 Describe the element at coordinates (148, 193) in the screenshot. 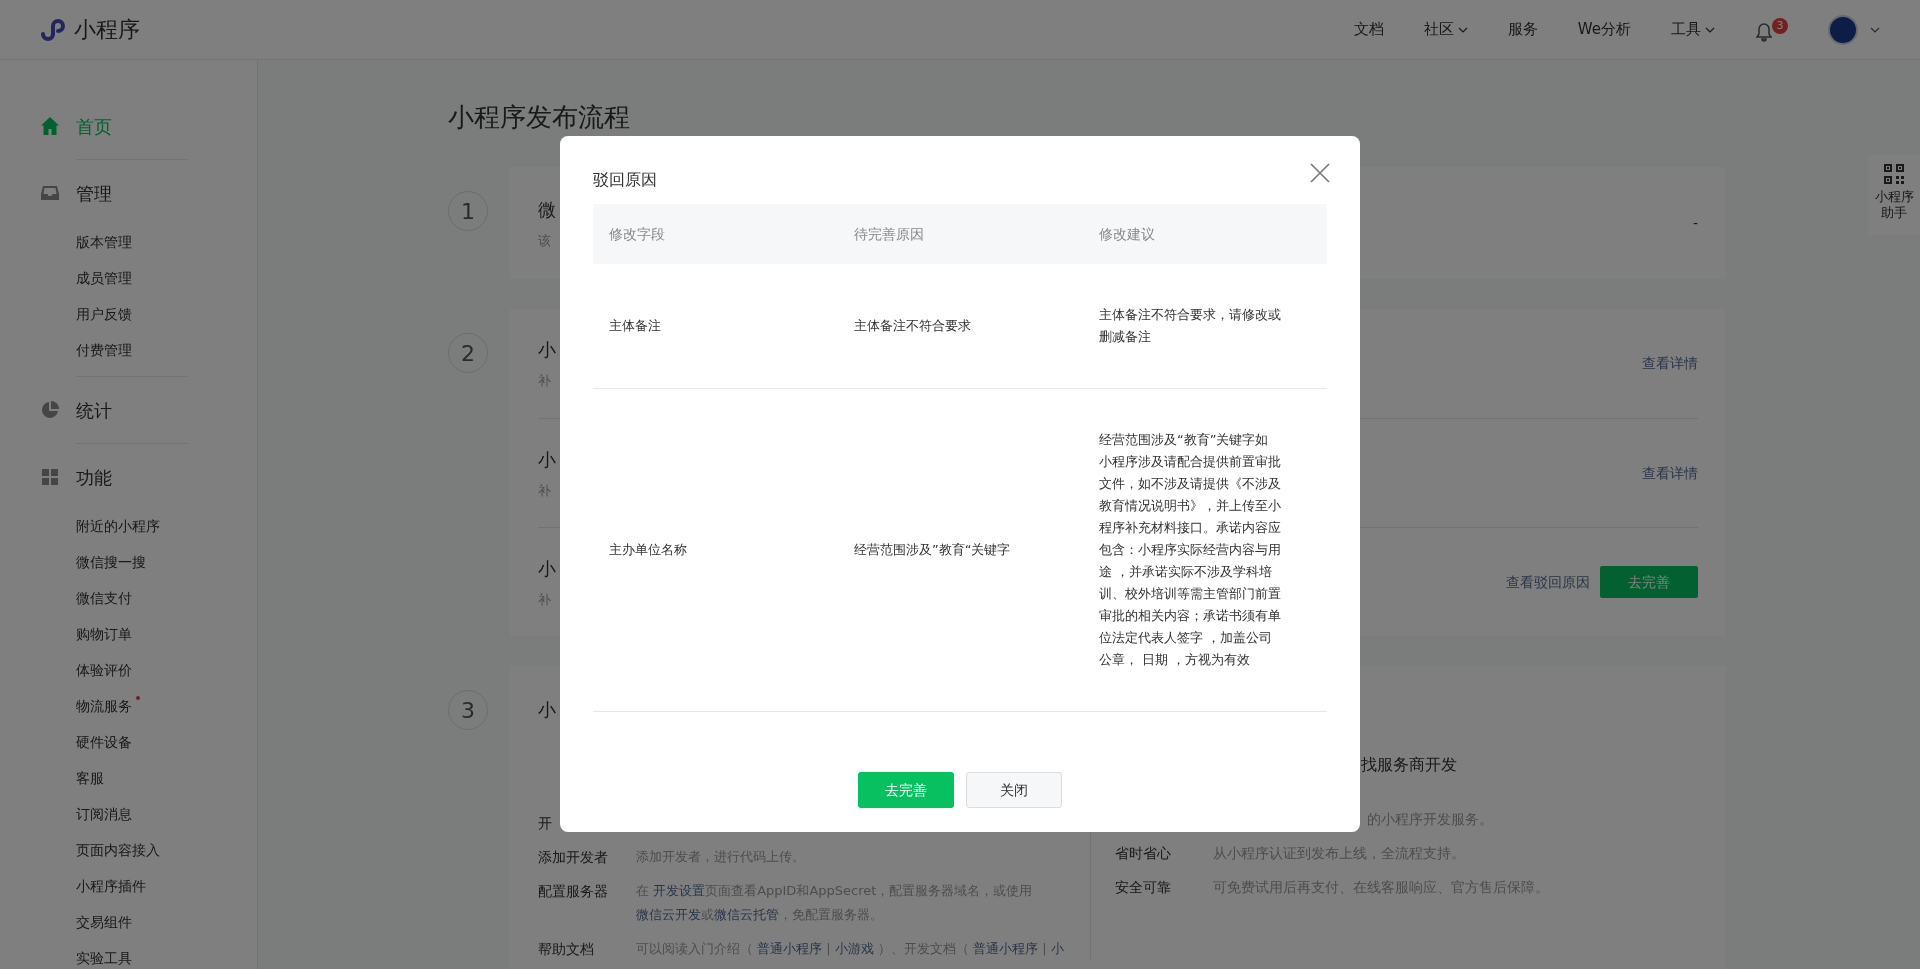

I see `sidebar-group: 管理` at that location.